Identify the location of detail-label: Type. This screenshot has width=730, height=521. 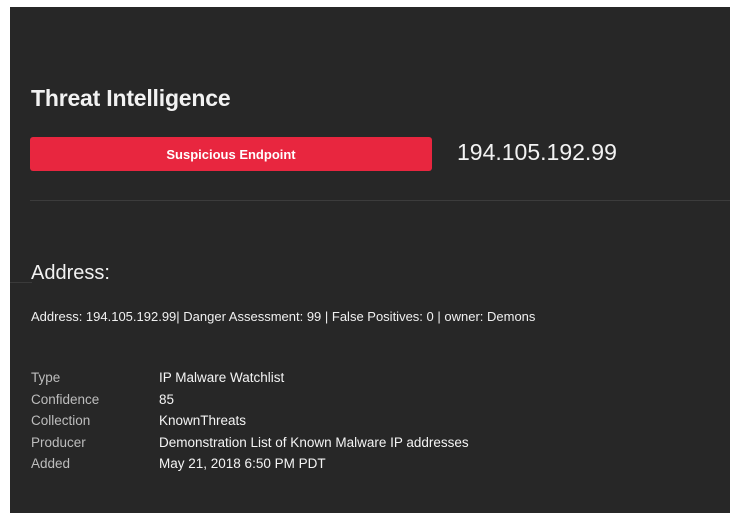
(46, 378).